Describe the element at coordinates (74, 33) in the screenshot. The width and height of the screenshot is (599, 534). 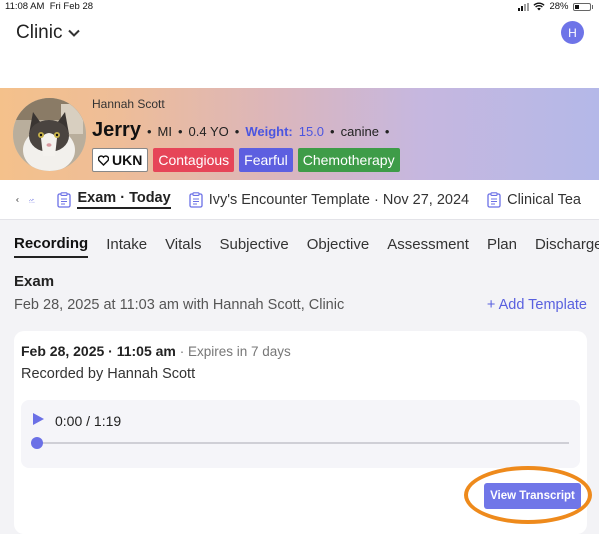
I see `chevron-down-icon` at that location.